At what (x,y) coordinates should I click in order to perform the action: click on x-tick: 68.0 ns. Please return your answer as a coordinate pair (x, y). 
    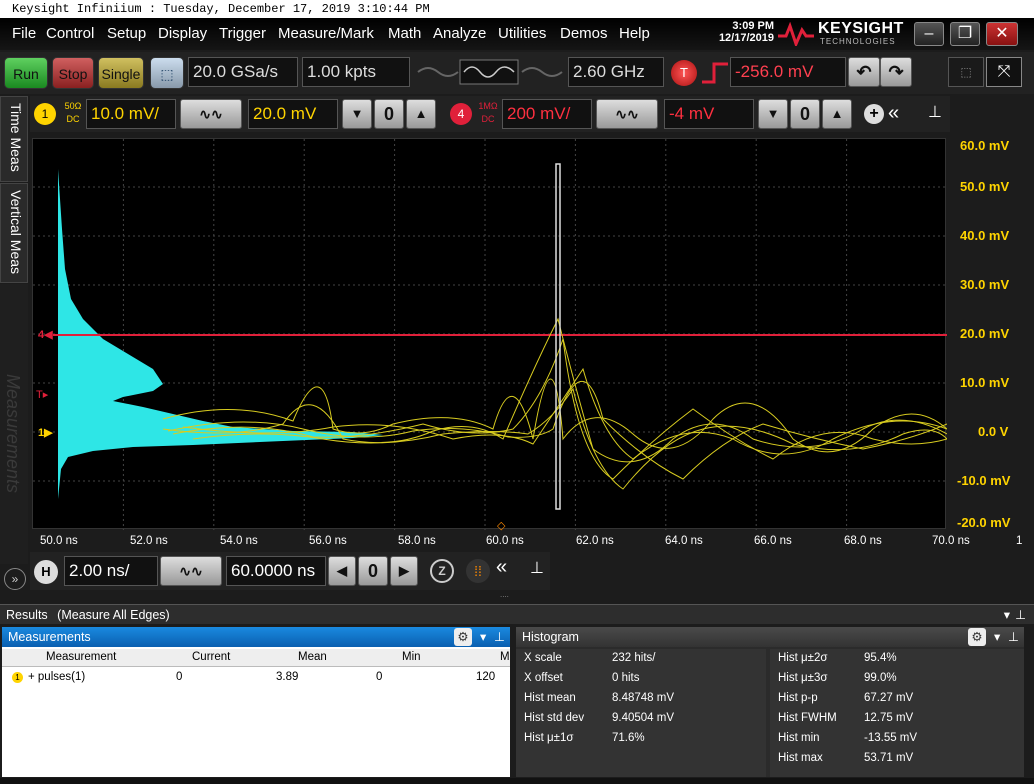
    Looking at the image, I should click on (863, 541).